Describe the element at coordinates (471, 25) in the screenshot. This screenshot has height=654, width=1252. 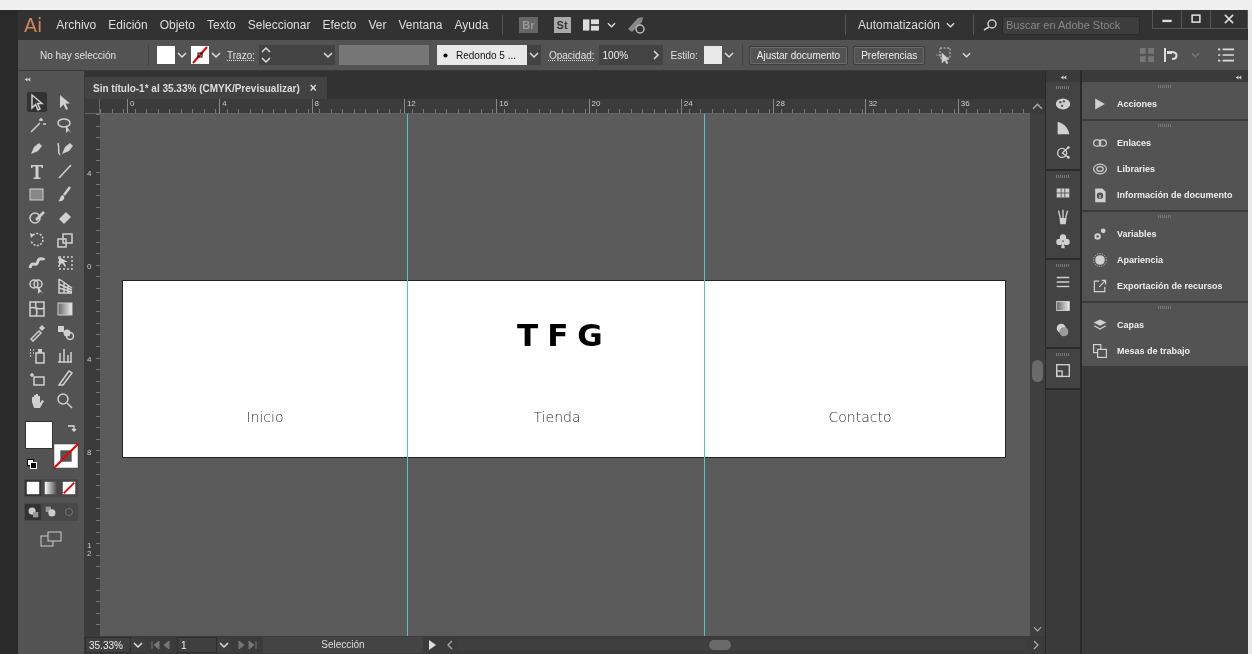
I see `menu-item: Ayuda` at that location.